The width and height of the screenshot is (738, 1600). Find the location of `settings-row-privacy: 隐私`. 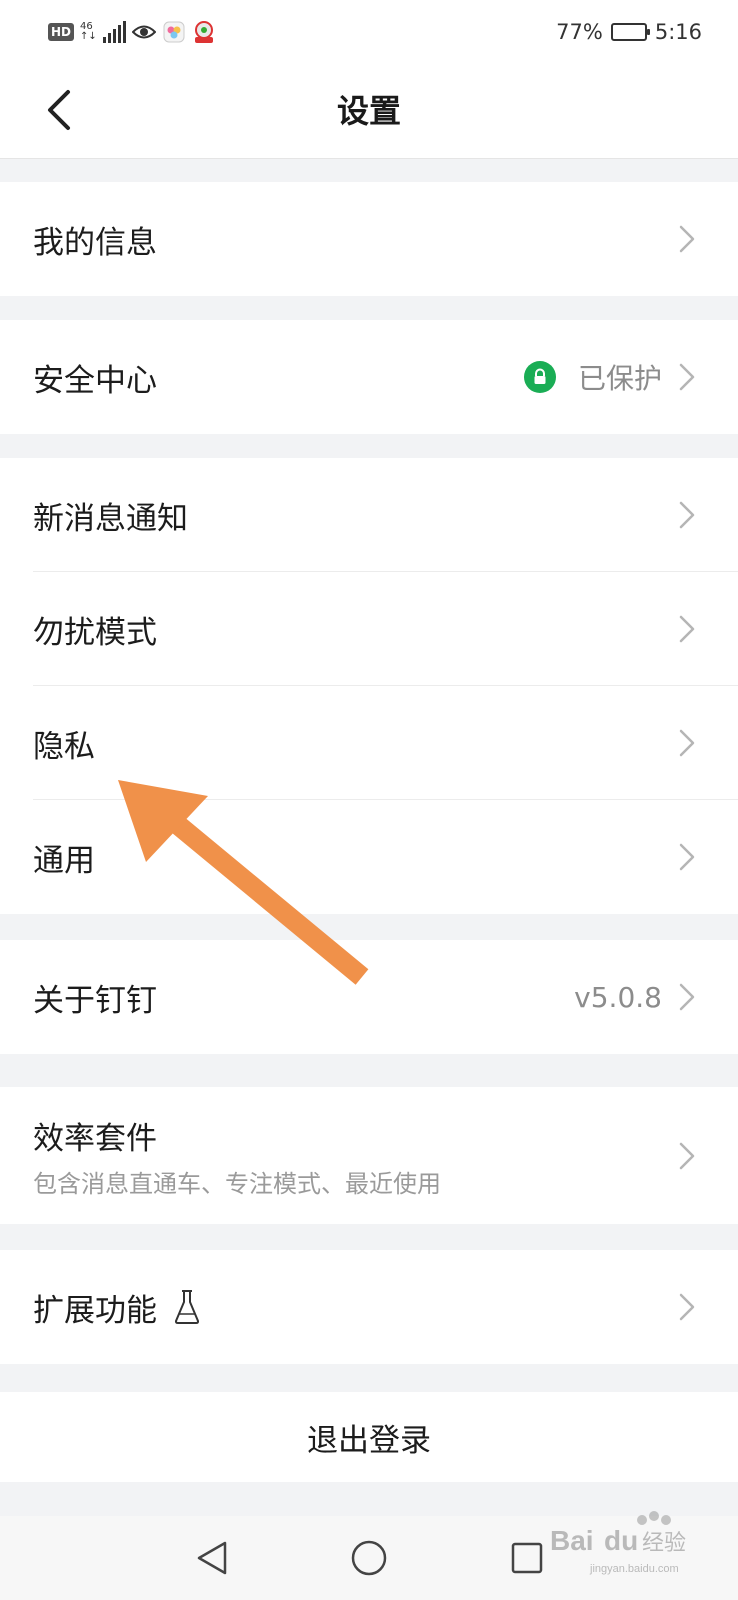

settings-row-privacy: 隐私 is located at coordinates (369, 743).